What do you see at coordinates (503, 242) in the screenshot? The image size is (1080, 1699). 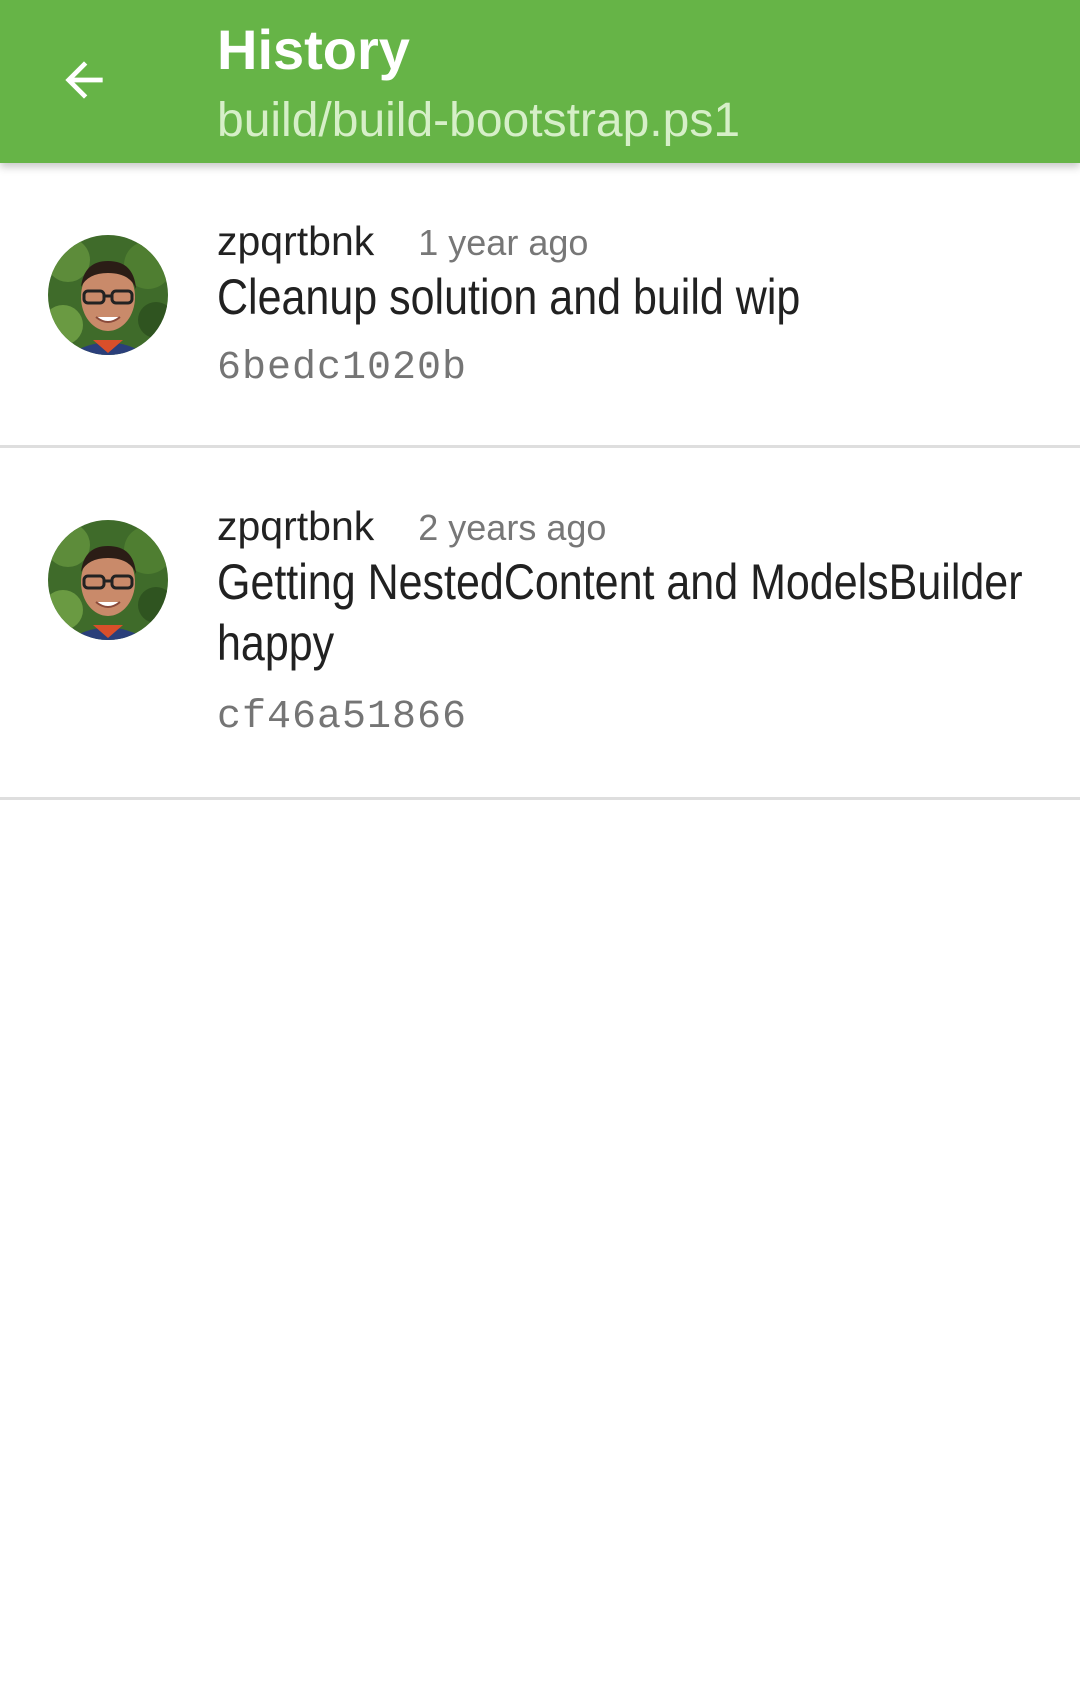 I see `commit-time: 1 year ago` at bounding box center [503, 242].